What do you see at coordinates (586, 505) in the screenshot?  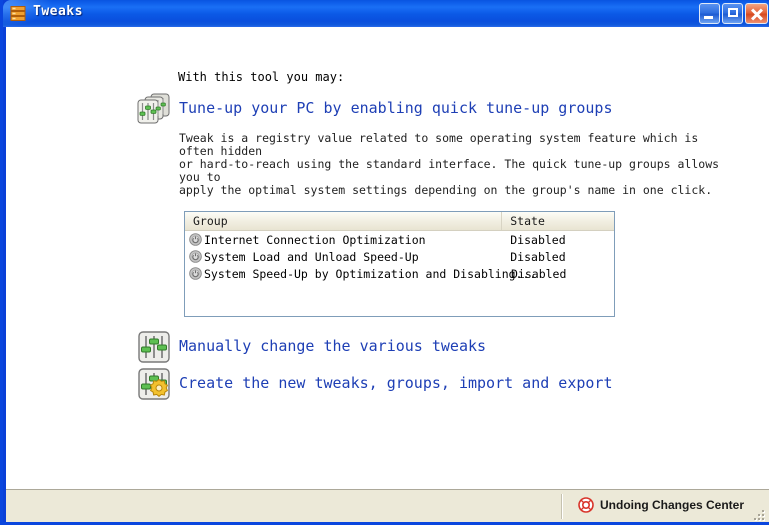 I see `lifebuoy-icon` at bounding box center [586, 505].